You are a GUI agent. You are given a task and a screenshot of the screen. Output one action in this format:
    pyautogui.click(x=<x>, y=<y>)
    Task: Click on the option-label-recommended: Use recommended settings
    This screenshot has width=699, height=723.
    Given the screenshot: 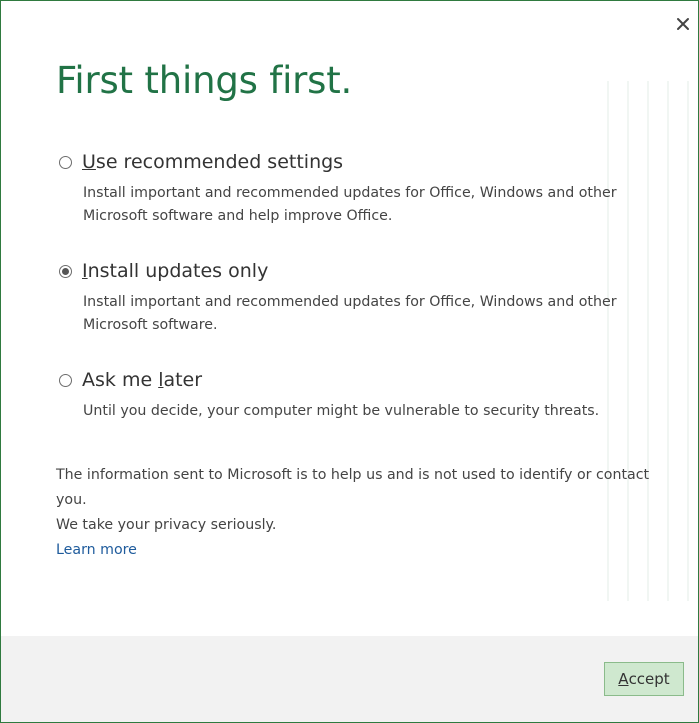 What is the action you would take?
    pyautogui.click(x=213, y=162)
    